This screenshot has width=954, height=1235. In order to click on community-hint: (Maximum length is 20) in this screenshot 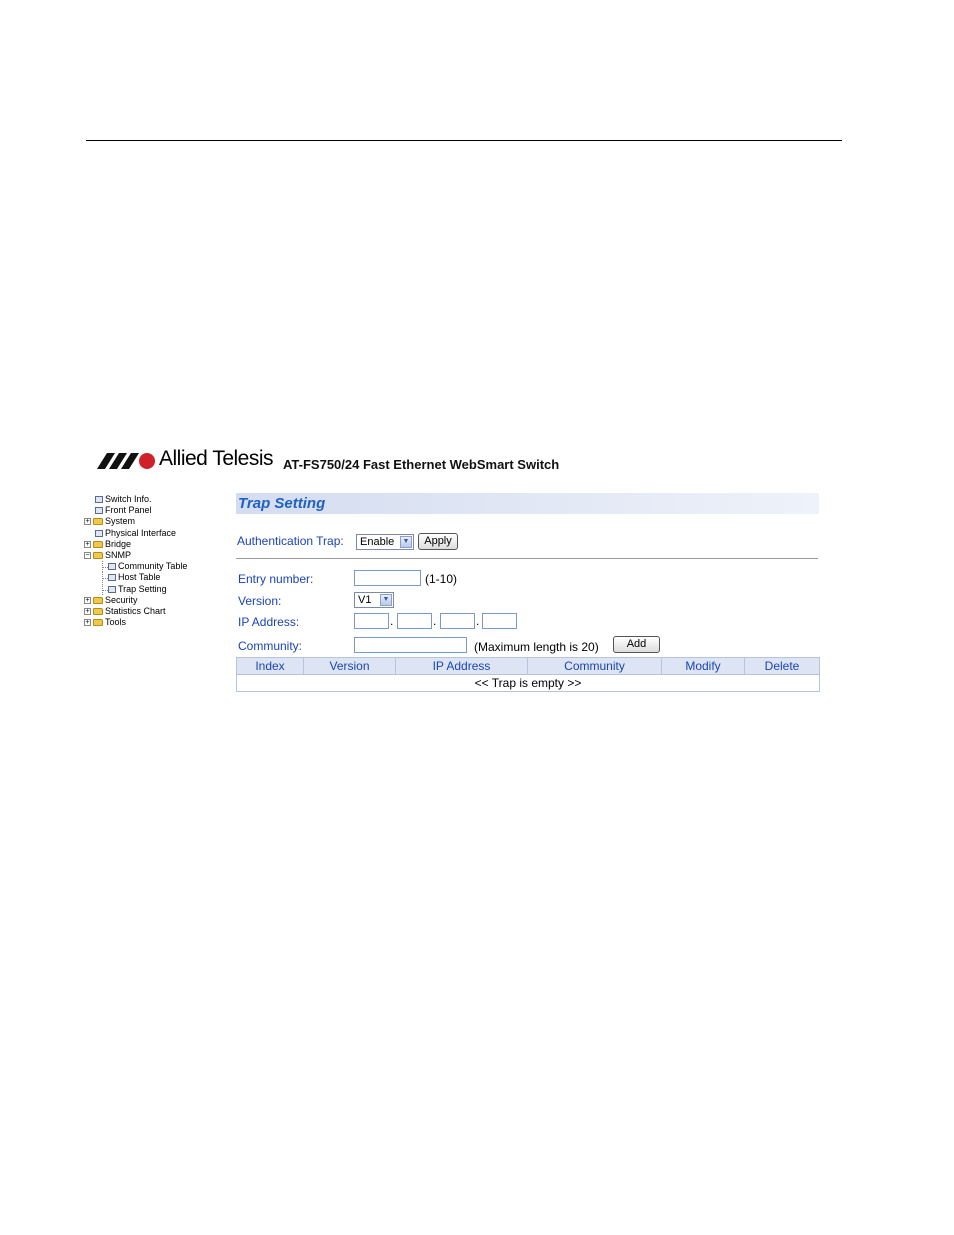, I will do `click(536, 647)`.